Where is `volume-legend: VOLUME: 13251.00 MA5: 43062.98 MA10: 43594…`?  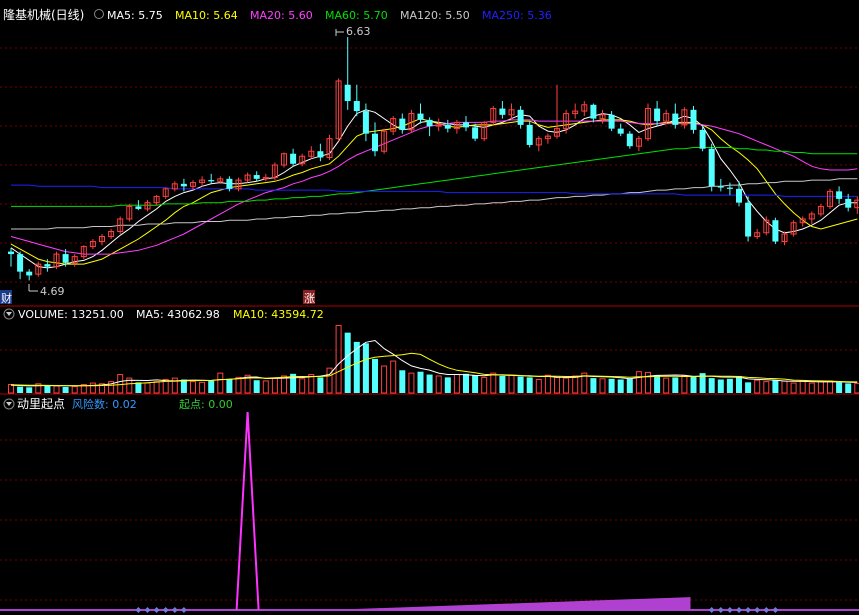 volume-legend: VOLUME: 13251.00 MA5: 43062.98 MA10: 43594… is located at coordinates (171, 314).